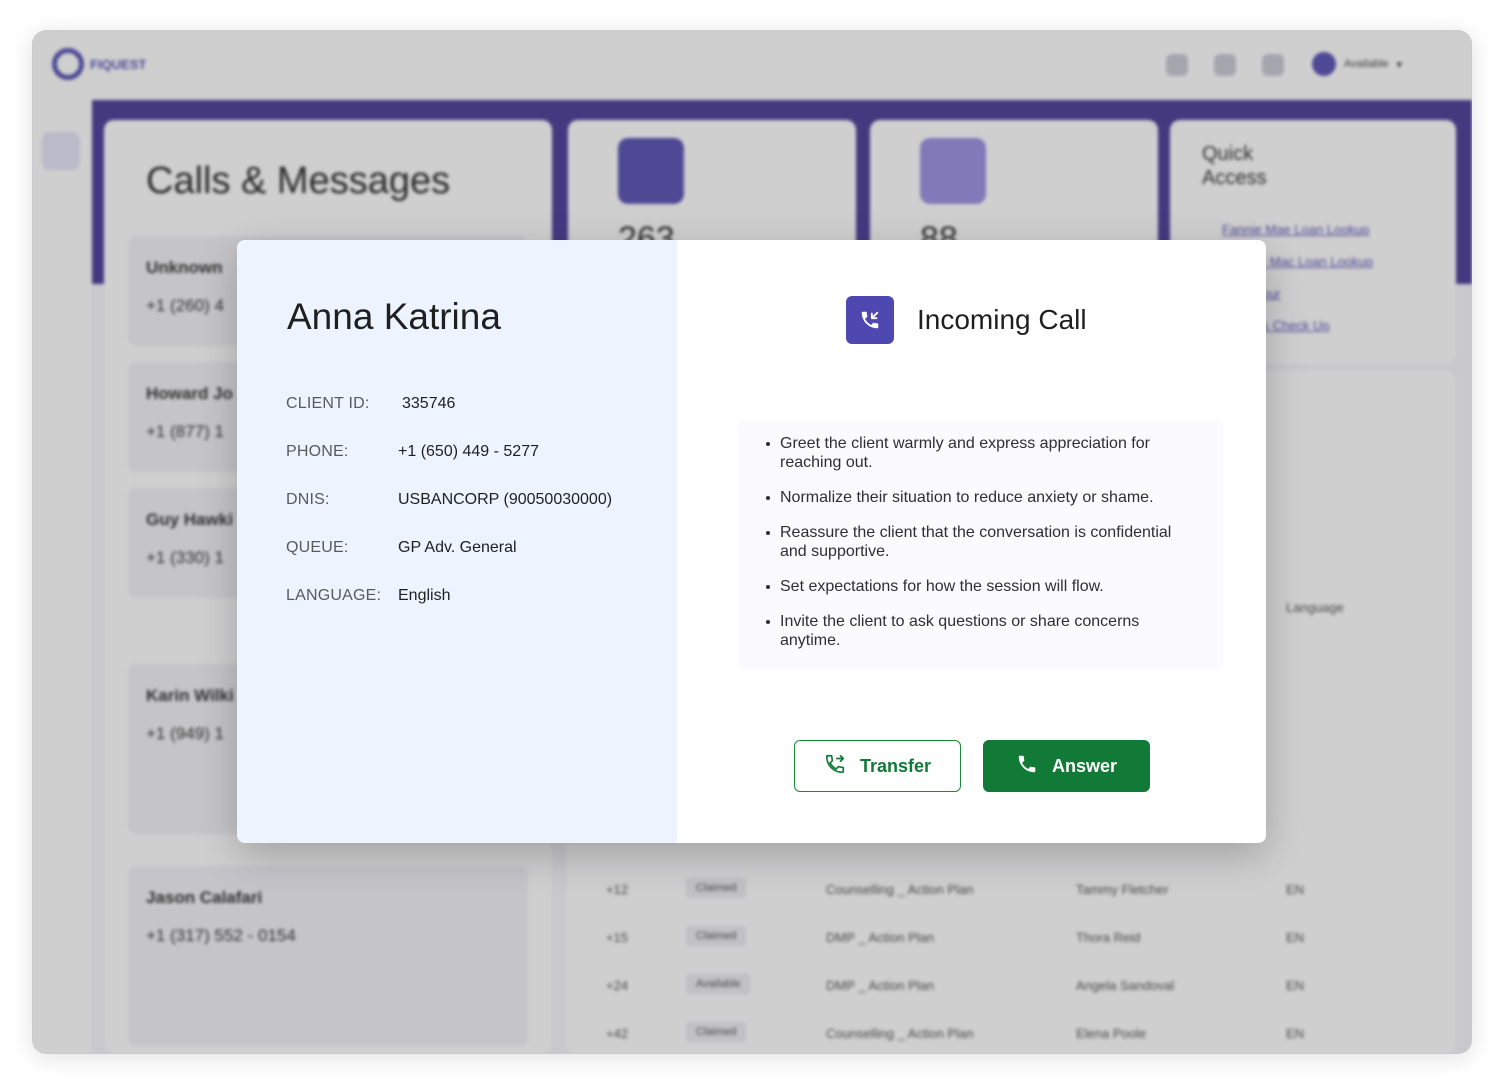 This screenshot has height=1088, width=1504. I want to click on transfer-label: Transfer, so click(895, 765).